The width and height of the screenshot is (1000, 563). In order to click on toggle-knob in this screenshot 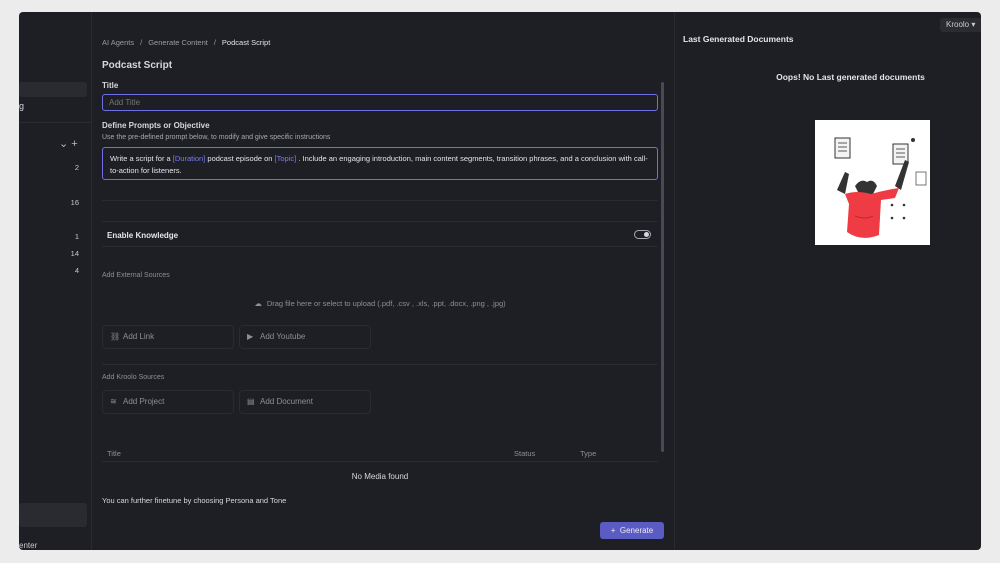, I will do `click(646, 234)`.